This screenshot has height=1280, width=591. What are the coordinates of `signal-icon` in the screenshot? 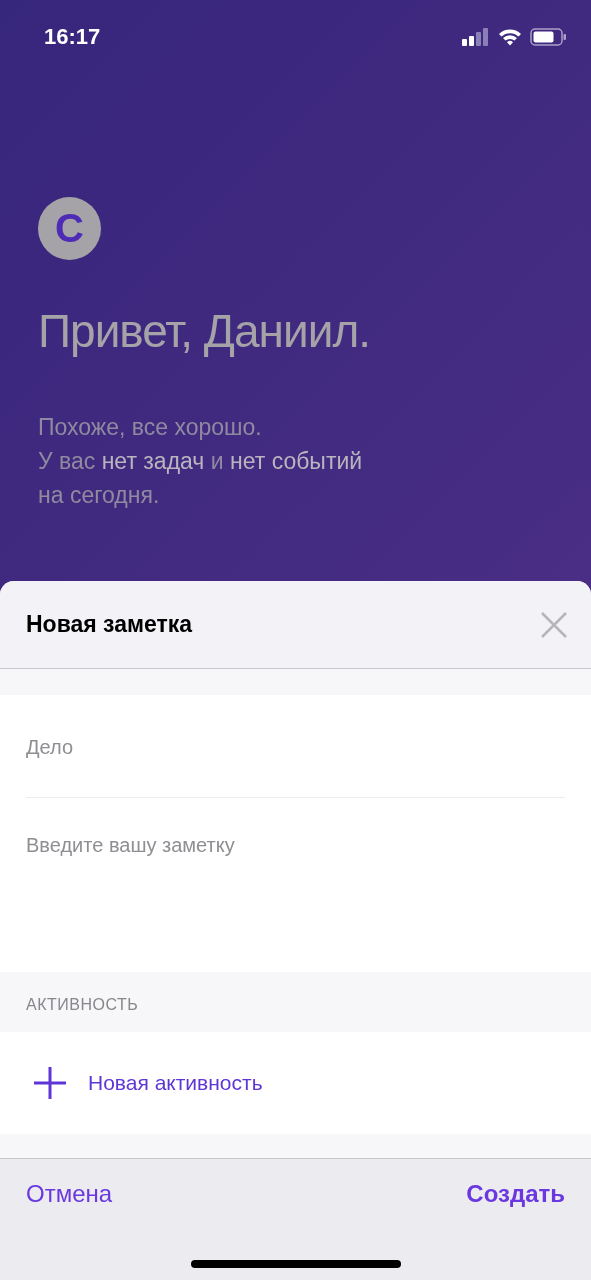 It's located at (476, 37).